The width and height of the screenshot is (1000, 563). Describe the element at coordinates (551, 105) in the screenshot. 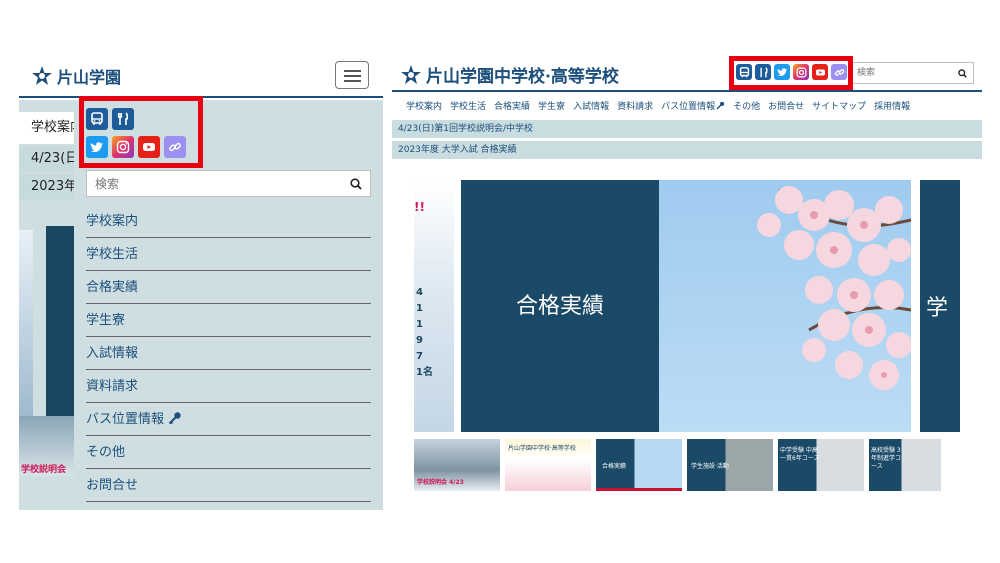

I see `nav-item-dormitory: 学生寮` at that location.